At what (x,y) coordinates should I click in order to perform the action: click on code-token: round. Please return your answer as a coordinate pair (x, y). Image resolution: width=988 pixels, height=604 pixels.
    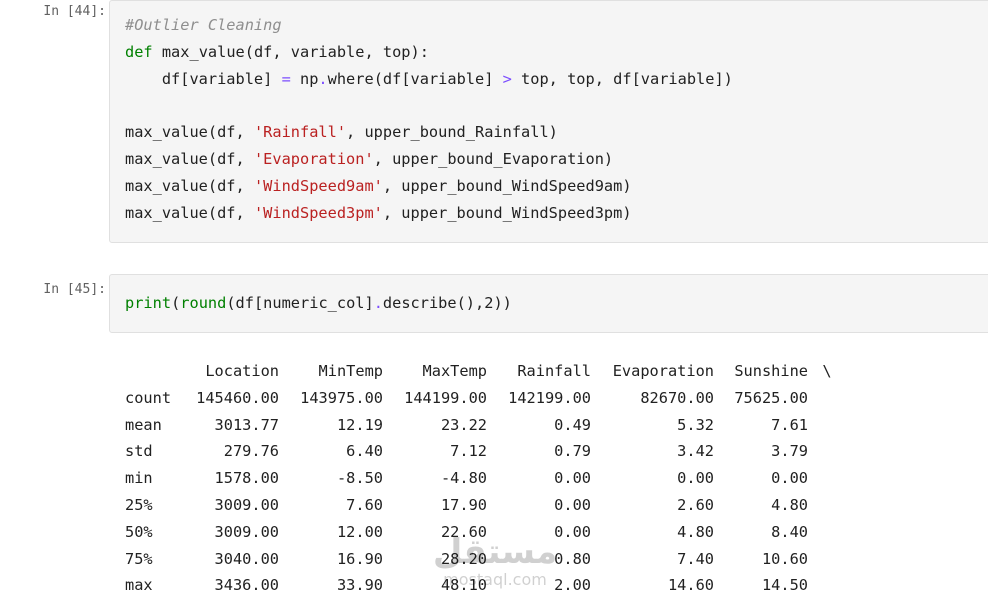
    Looking at the image, I should click on (203, 303).